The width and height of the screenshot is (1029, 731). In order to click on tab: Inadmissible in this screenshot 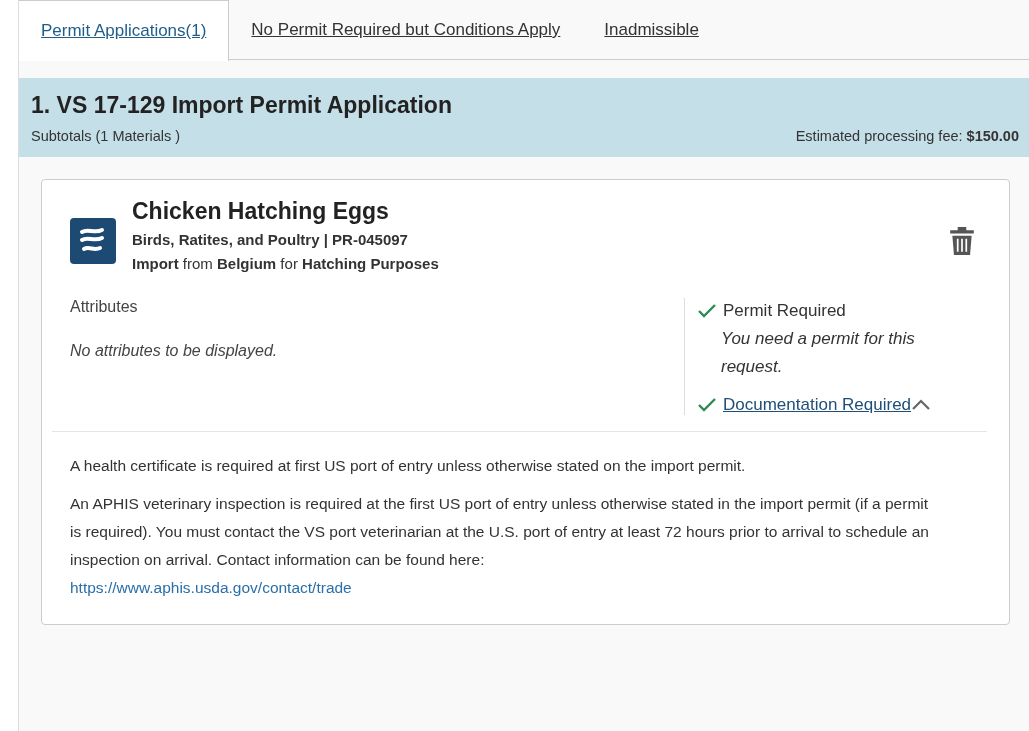, I will do `click(651, 30)`.